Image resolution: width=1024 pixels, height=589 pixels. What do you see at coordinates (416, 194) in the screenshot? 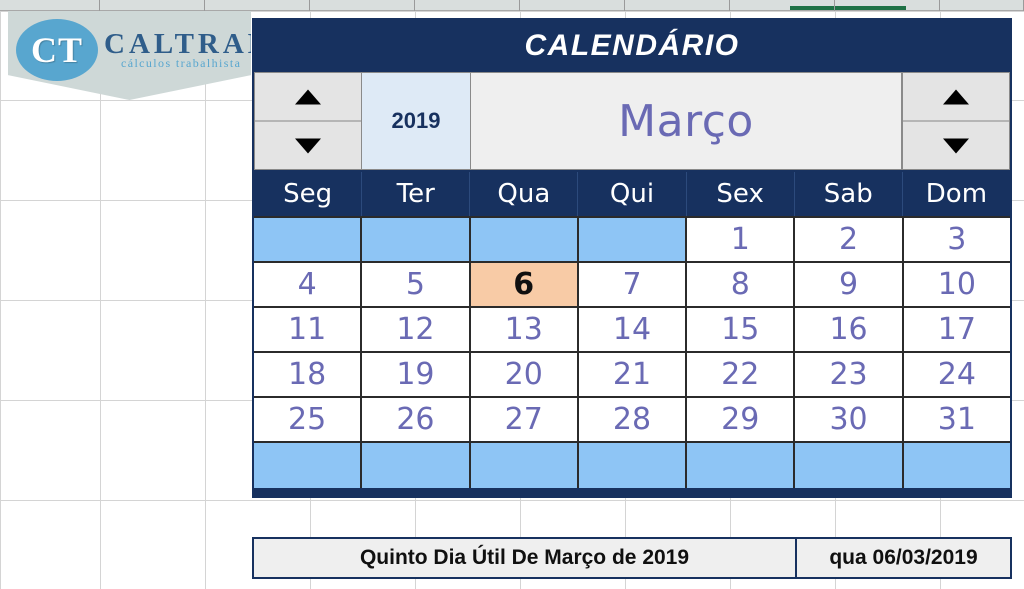
I see `weekday-header-ter: Ter` at bounding box center [416, 194].